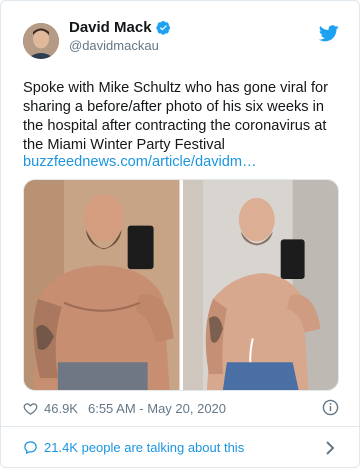 The width and height of the screenshot is (360, 468). Describe the element at coordinates (114, 45) in the screenshot. I see `author-handle: @davidmackau` at that location.